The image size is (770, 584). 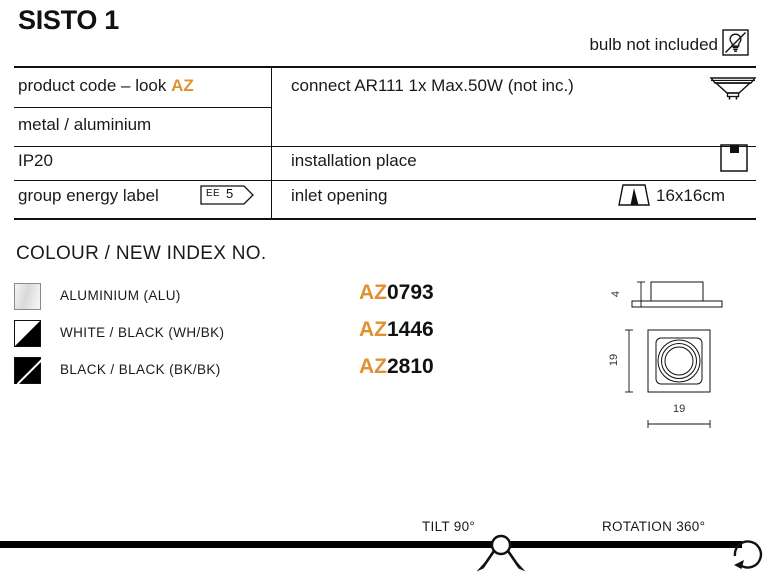 What do you see at coordinates (654, 526) in the screenshot?
I see `rotation-label: ROTATION 360°` at bounding box center [654, 526].